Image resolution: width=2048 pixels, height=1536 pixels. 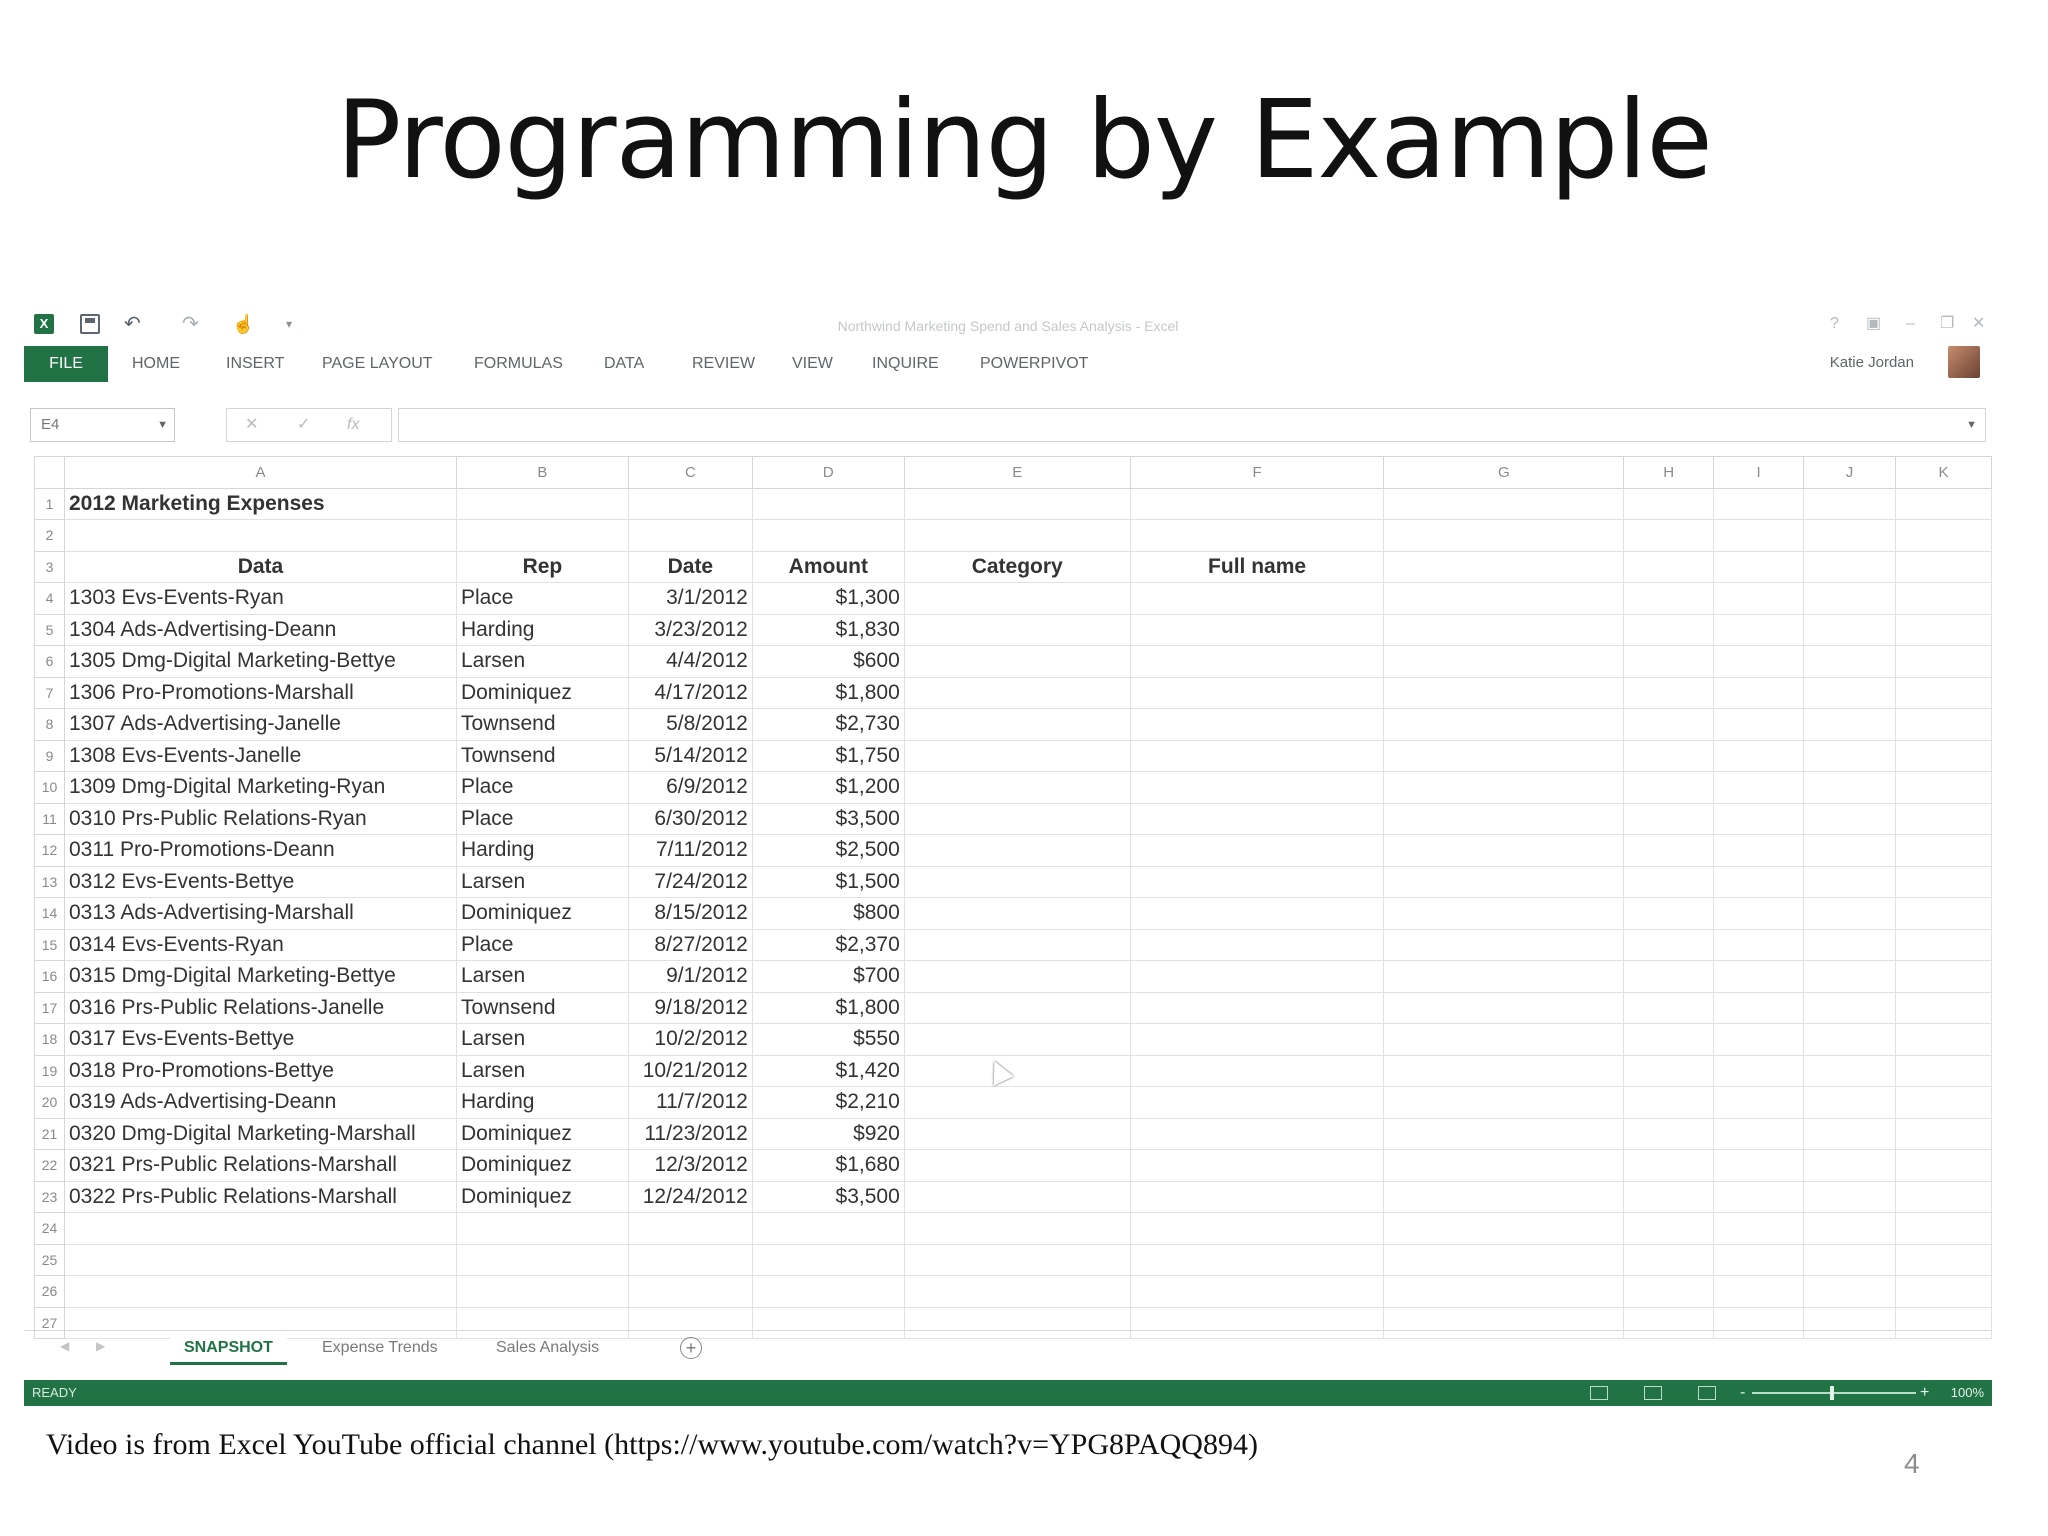 What do you see at coordinates (828, 755) in the screenshot?
I see `cell: $1,750` at bounding box center [828, 755].